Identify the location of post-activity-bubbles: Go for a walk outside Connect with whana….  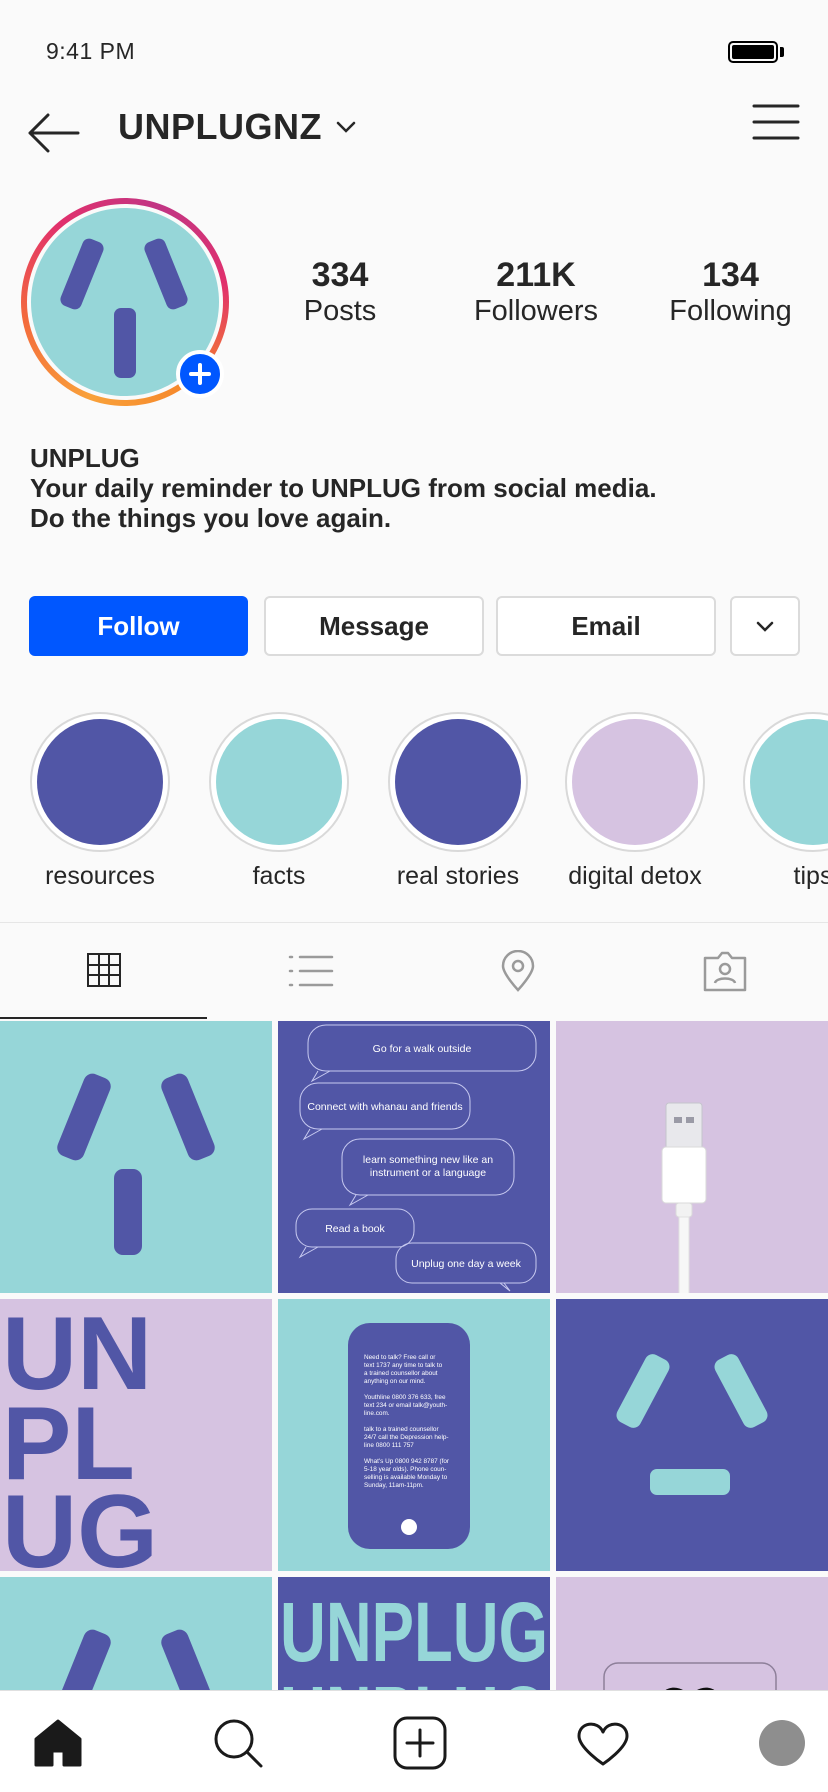
(414, 1157).